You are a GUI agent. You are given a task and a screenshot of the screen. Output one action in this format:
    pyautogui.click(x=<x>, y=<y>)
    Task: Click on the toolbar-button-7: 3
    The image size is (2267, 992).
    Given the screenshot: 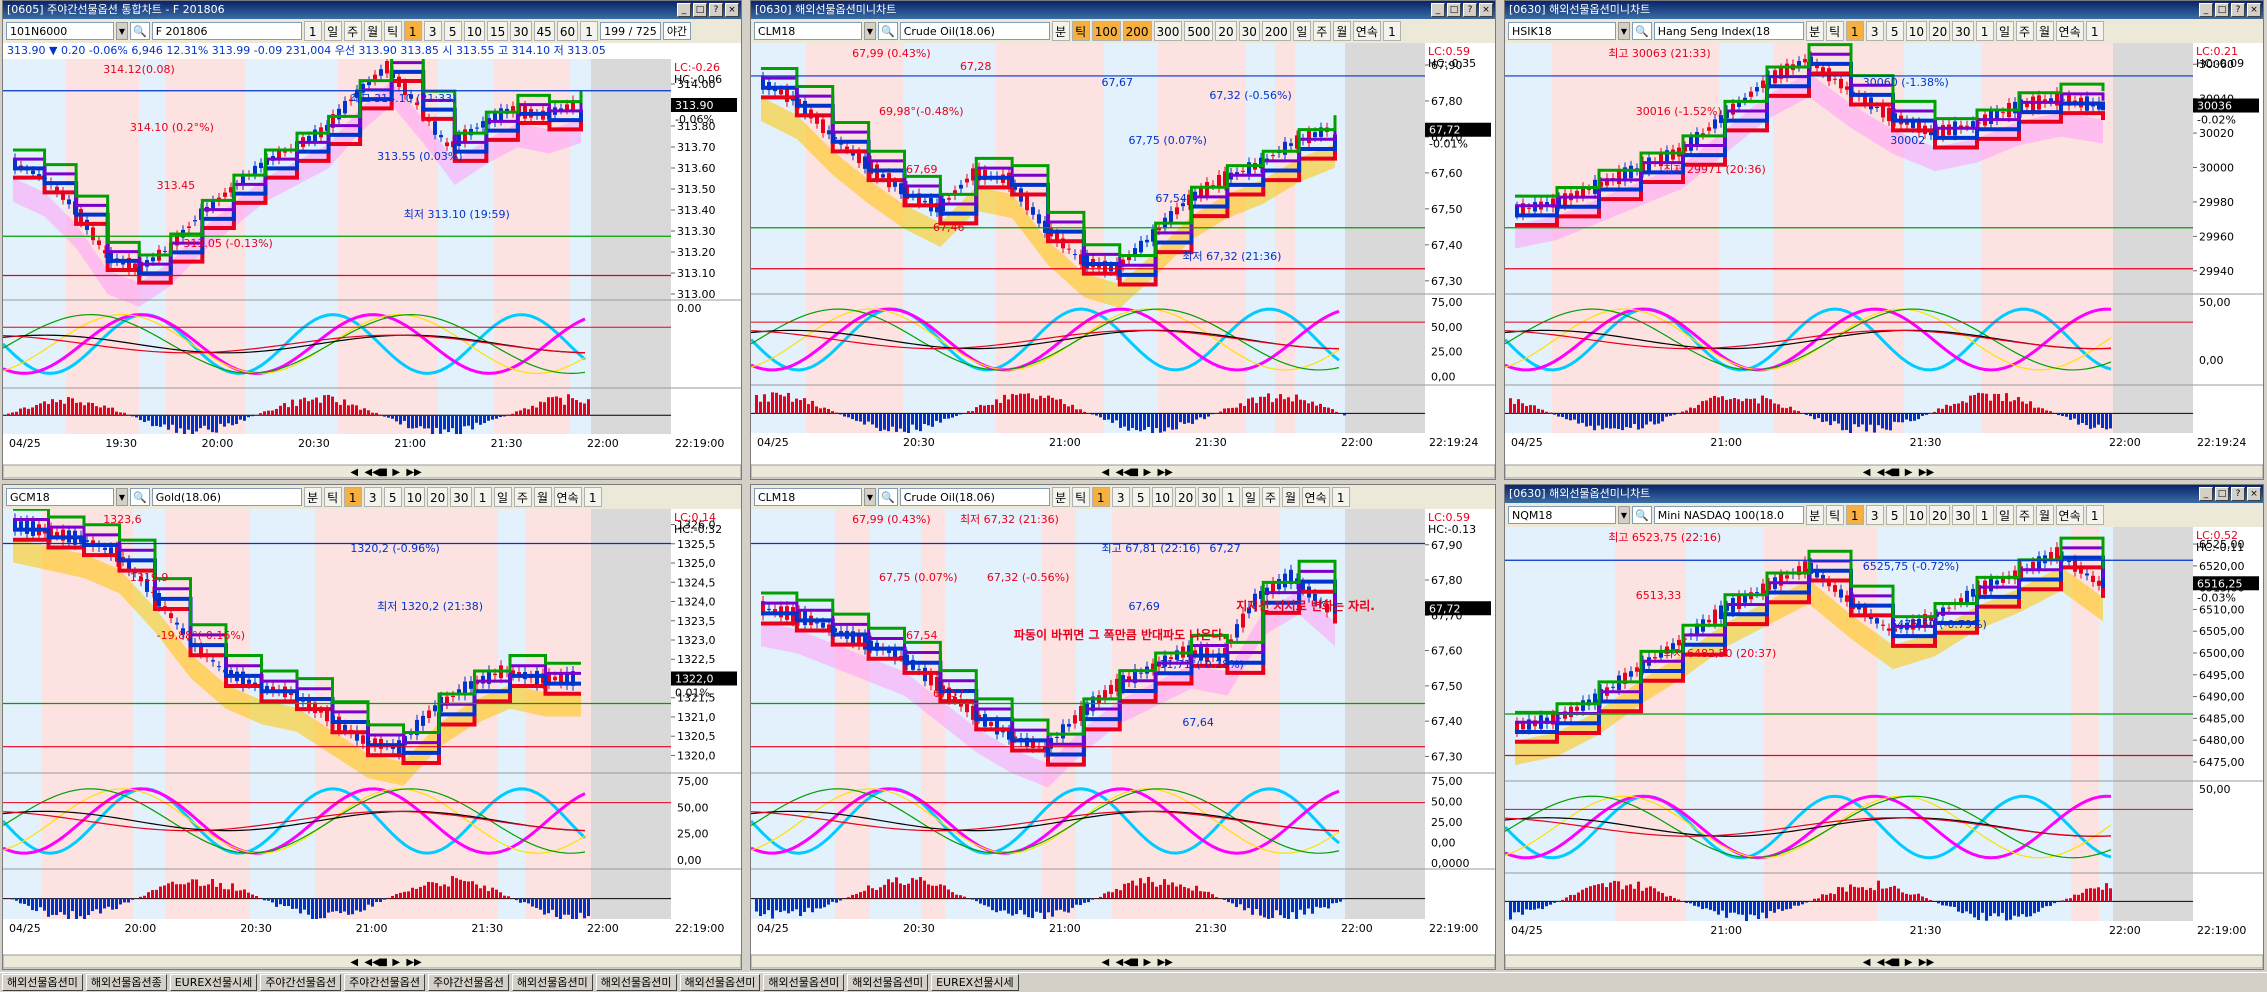 What is the action you would take?
    pyautogui.click(x=432, y=31)
    